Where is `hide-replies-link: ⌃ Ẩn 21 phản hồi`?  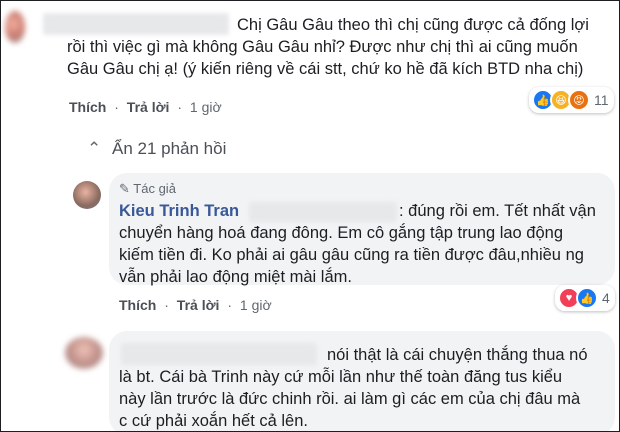
hide-replies-link: ⌃ Ẩn 21 phản hồi is located at coordinates (156, 149).